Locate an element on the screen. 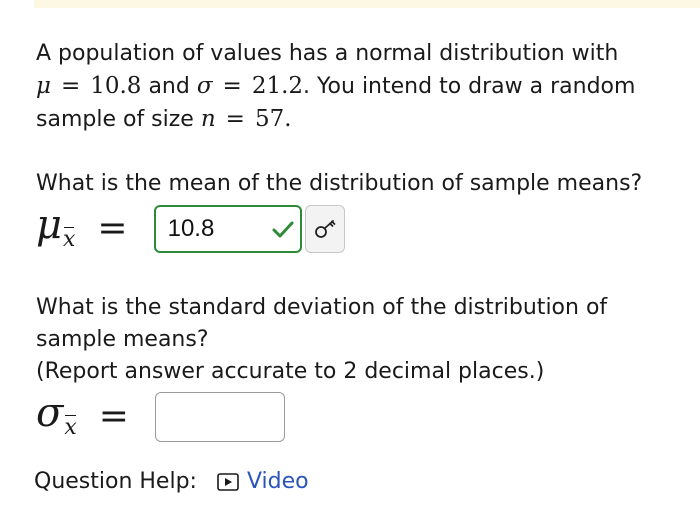 The image size is (700, 509). video-link: Video is located at coordinates (263, 481).